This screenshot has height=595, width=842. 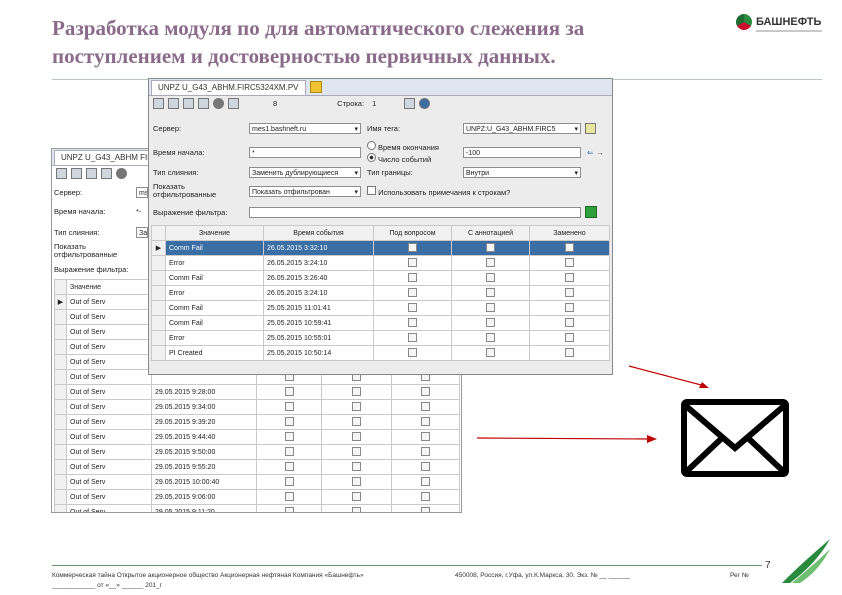 What do you see at coordinates (142, 192) in the screenshot?
I see `back-server-field: ms` at bounding box center [142, 192].